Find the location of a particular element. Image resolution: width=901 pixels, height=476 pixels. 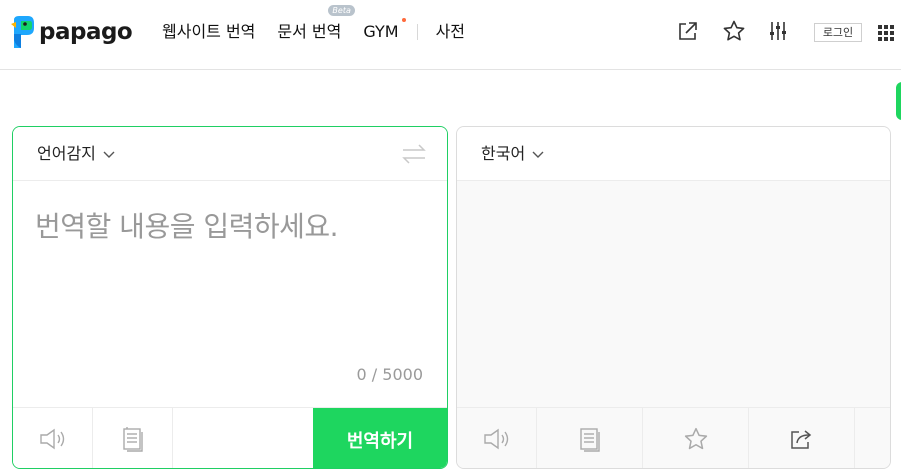

character-count: 0 / 5000 is located at coordinates (389, 374).